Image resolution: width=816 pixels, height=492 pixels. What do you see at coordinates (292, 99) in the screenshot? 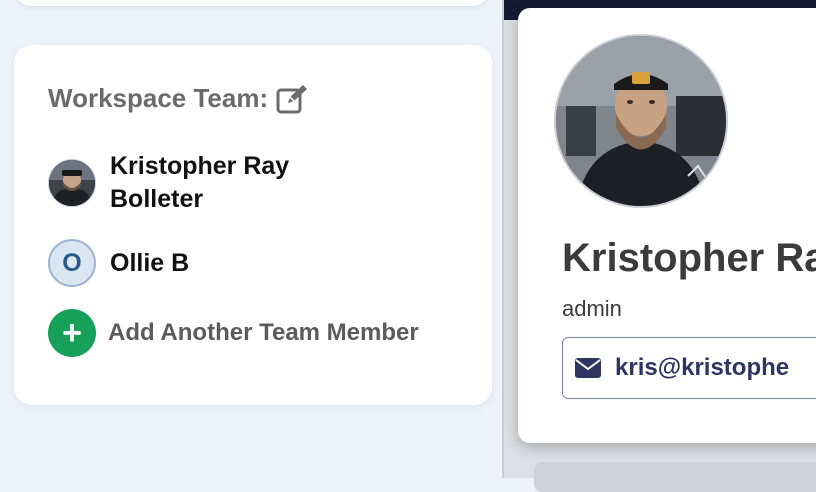
I see `edit-icon` at bounding box center [292, 99].